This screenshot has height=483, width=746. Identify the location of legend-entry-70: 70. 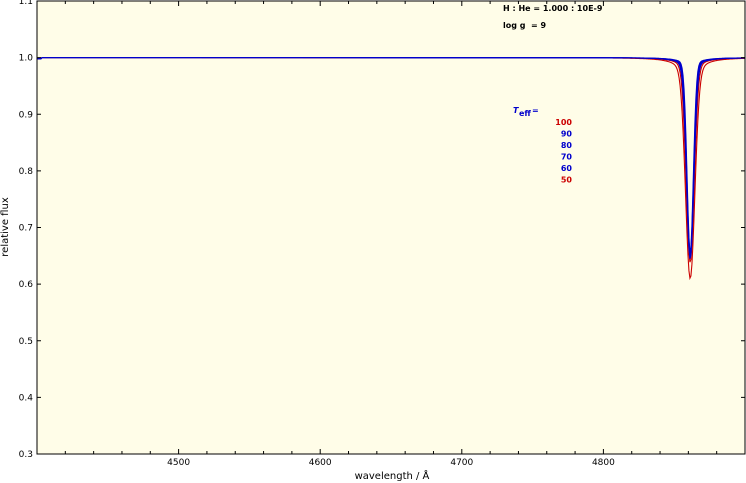
(567, 157).